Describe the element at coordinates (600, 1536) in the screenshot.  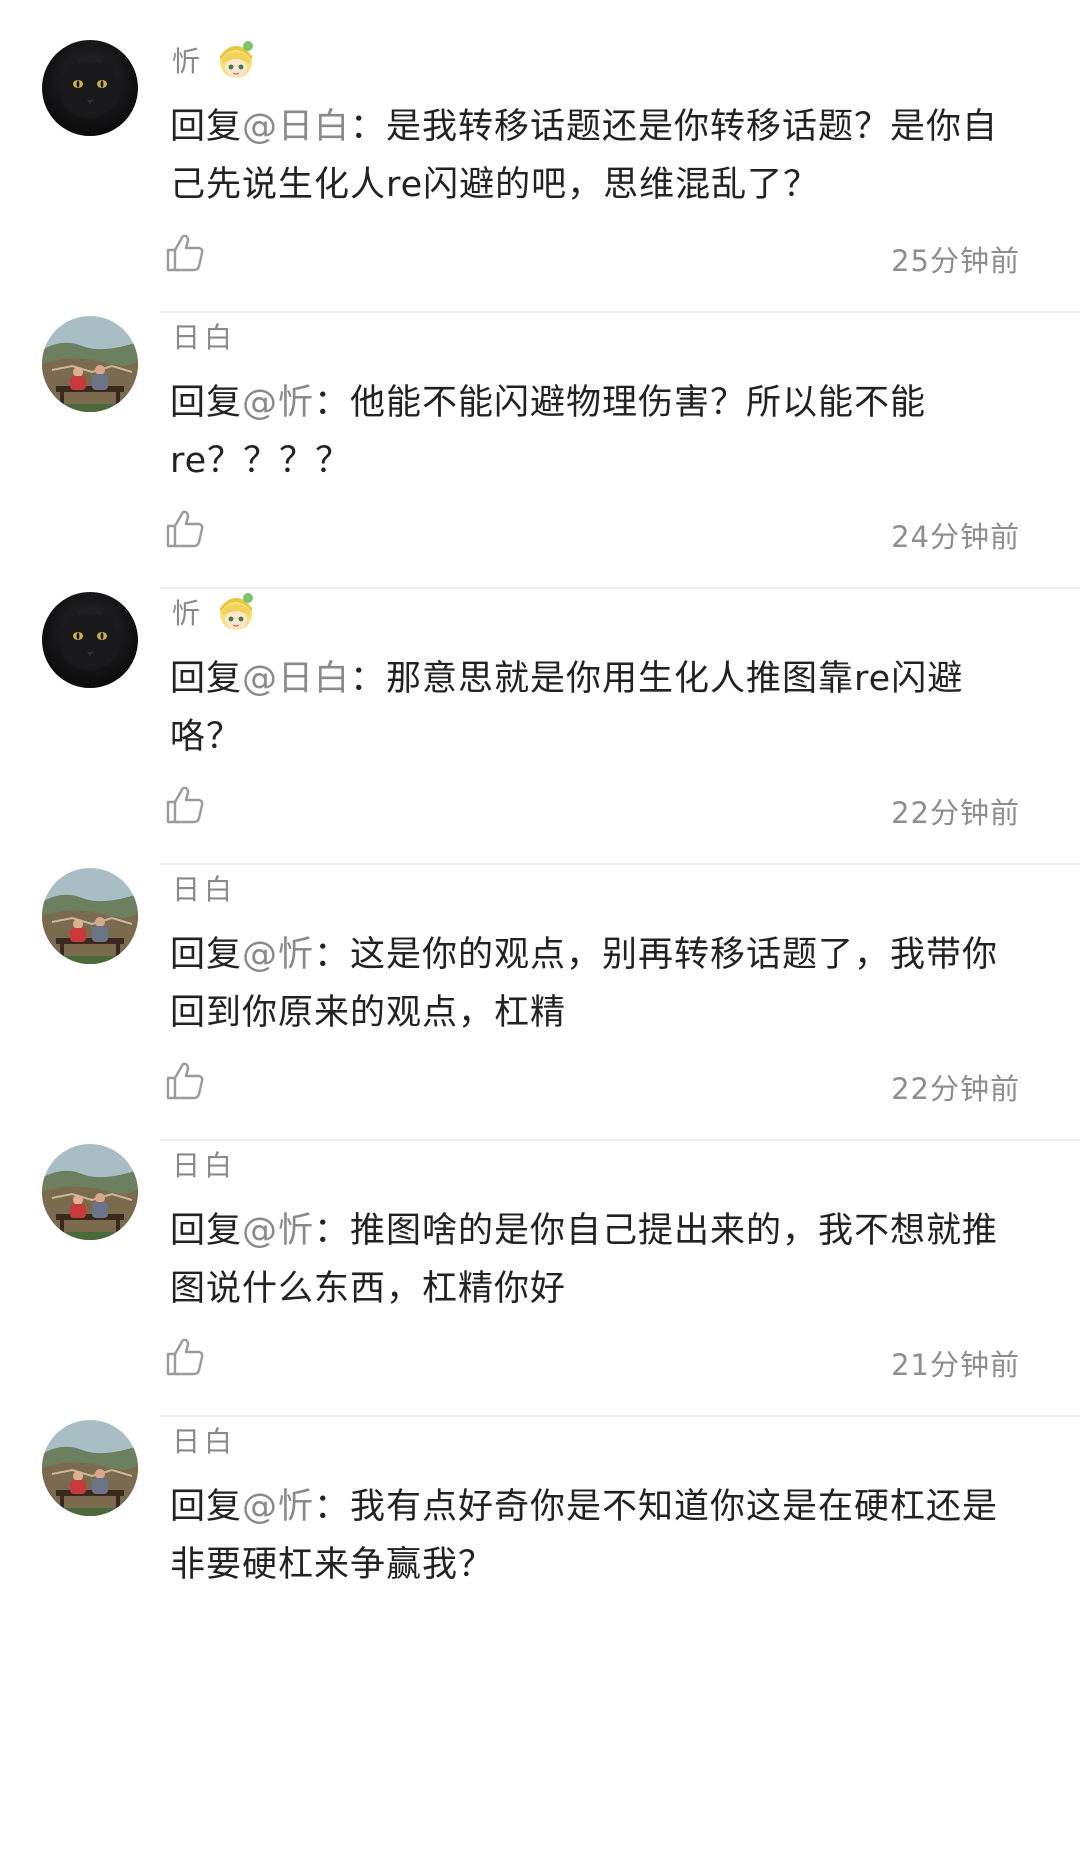
I see `comment-content: 回复@忻：我有点好奇你是不知道你这是在硬杠还是非要硬杠来争赢我？` at that location.